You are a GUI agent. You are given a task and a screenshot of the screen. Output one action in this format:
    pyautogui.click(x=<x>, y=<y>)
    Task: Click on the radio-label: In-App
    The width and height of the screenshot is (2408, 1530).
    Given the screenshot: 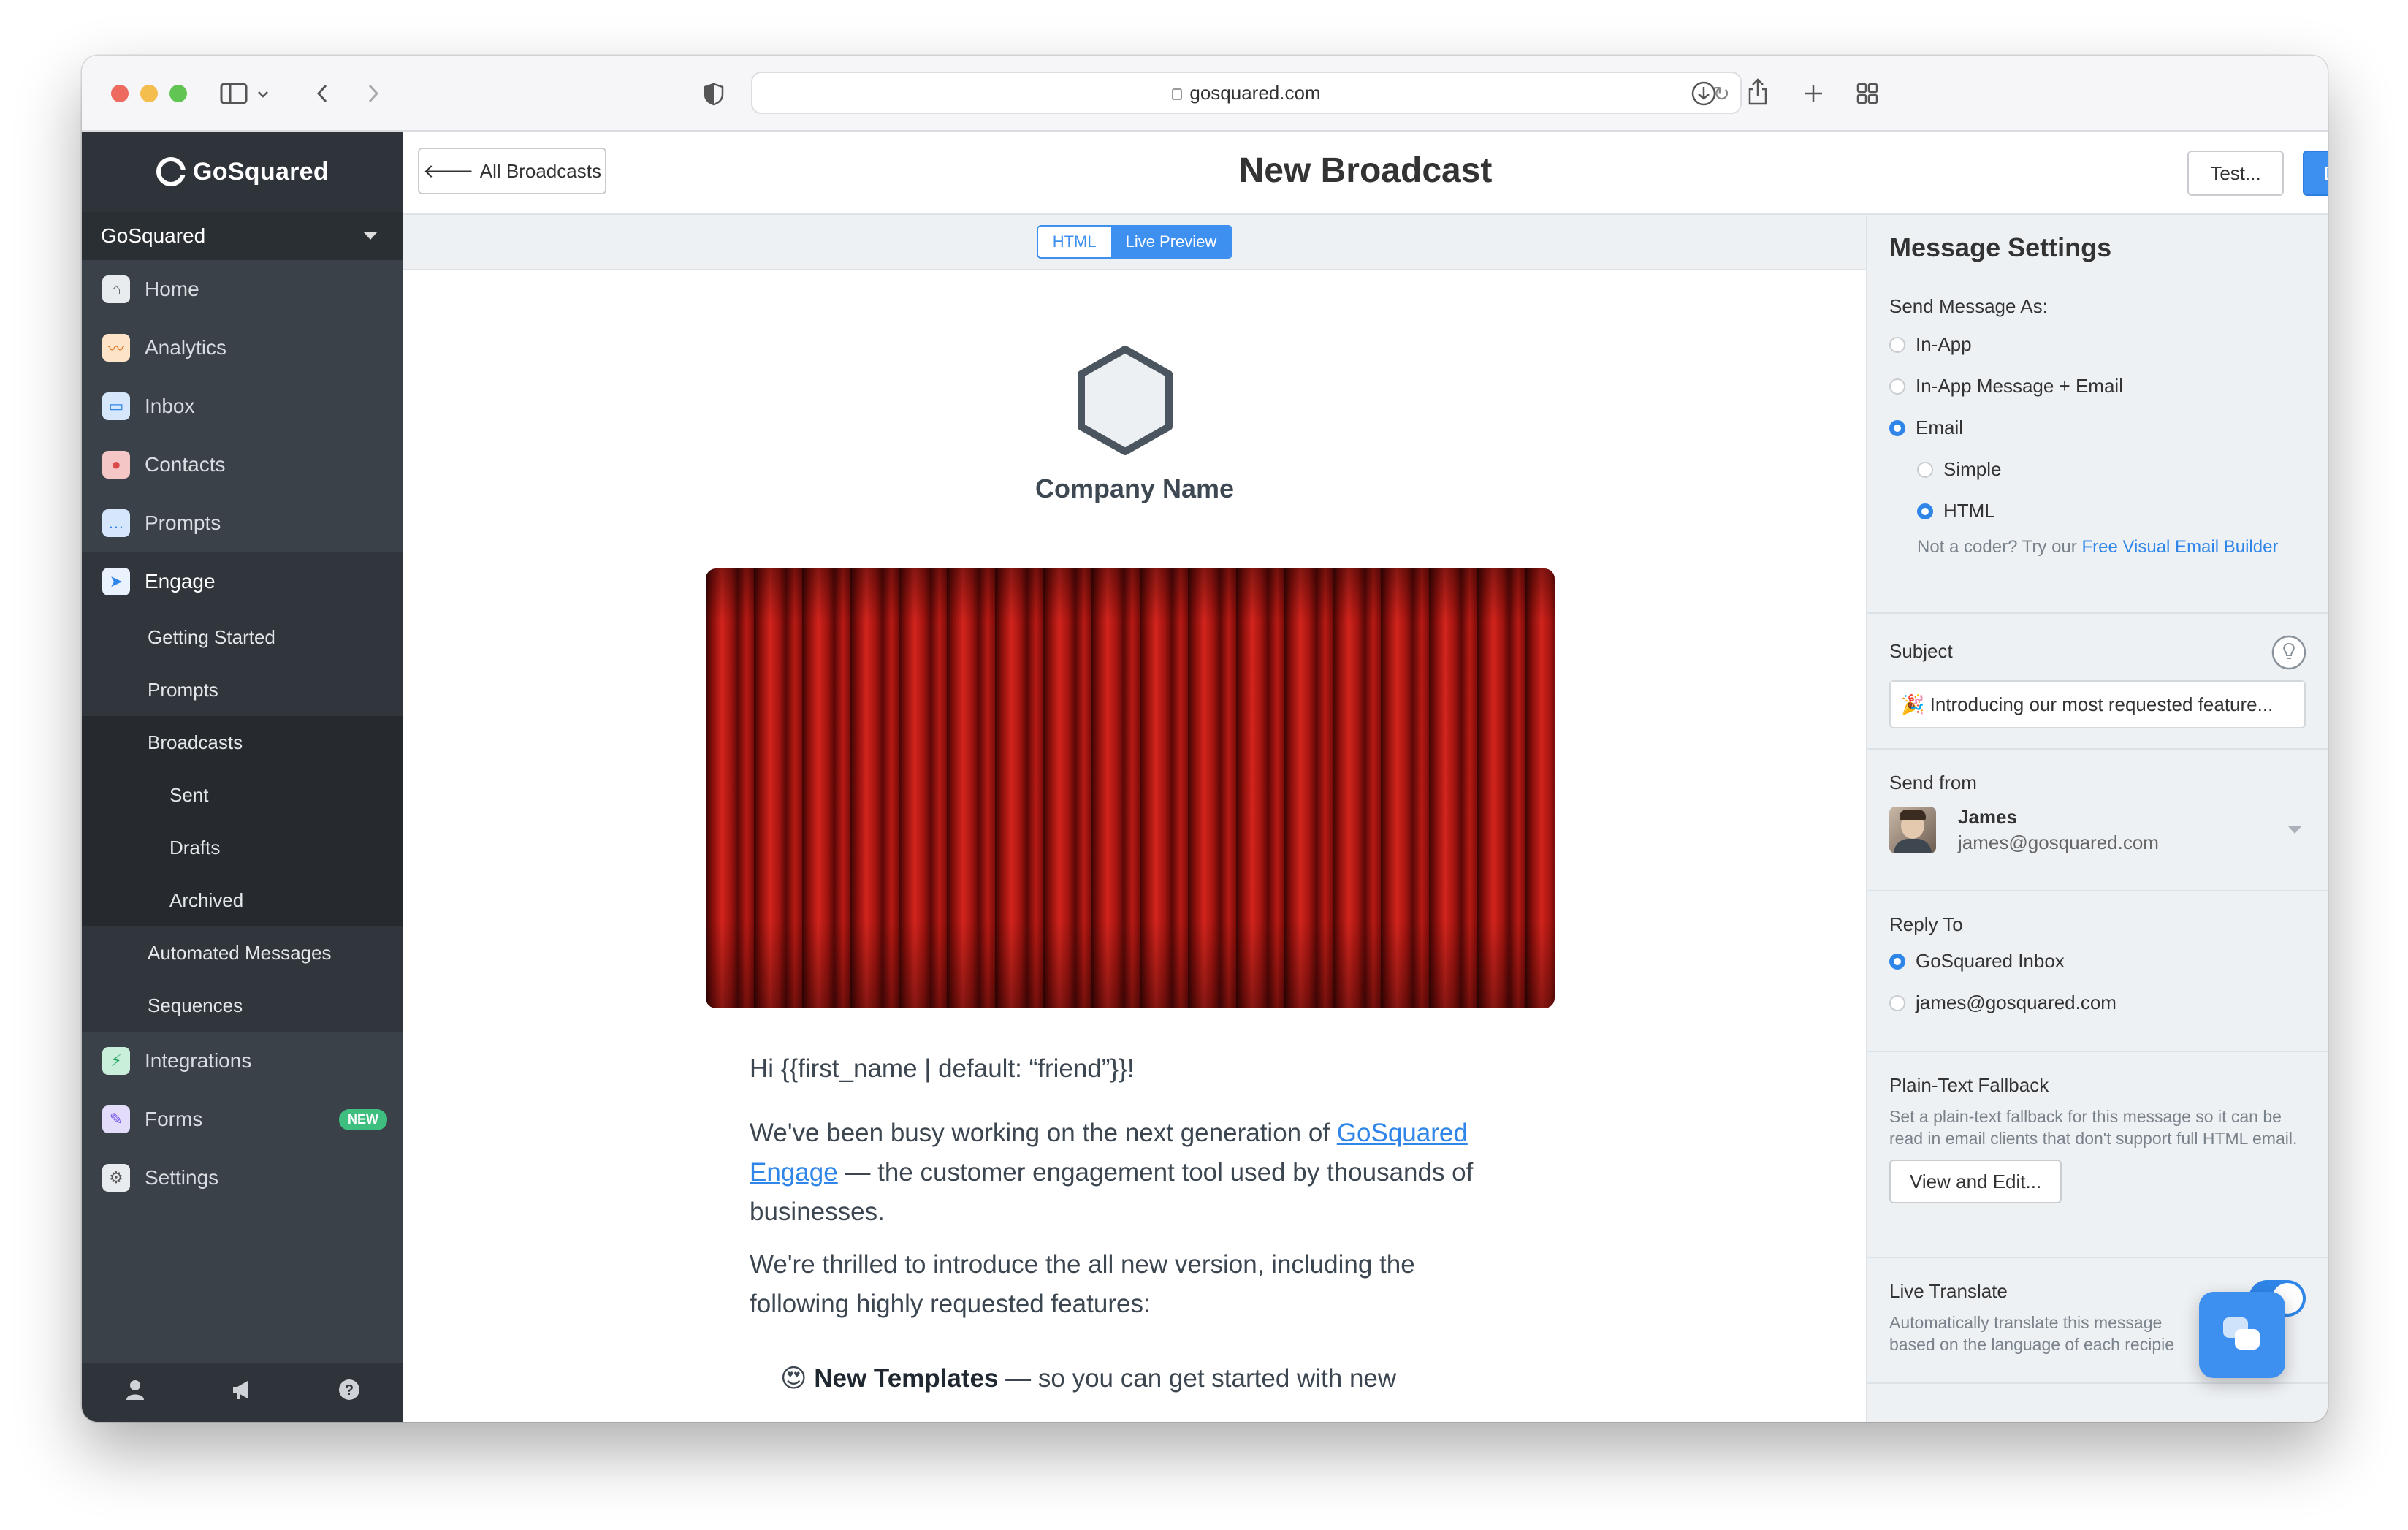 What is the action you would take?
    pyautogui.click(x=1944, y=344)
    